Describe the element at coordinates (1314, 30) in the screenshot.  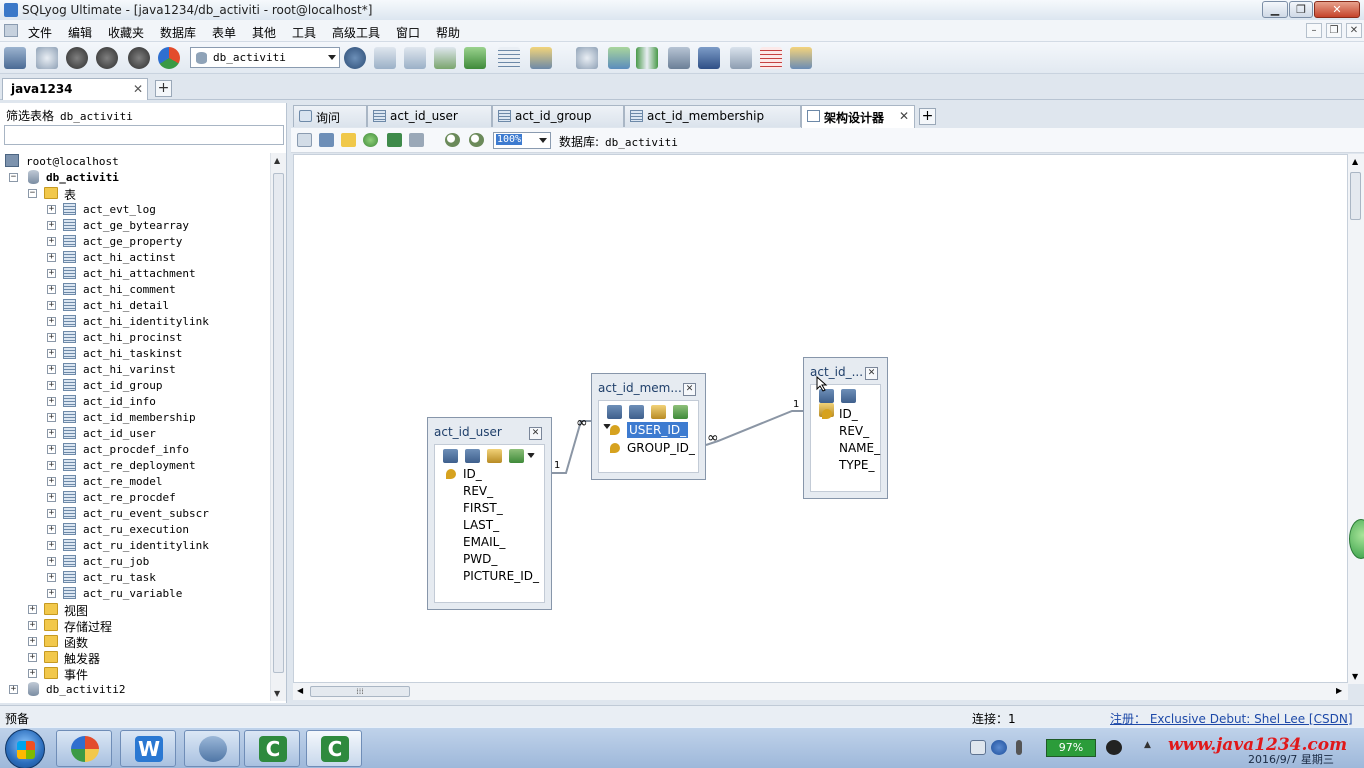
I see `mdi-minimize-button: –` at that location.